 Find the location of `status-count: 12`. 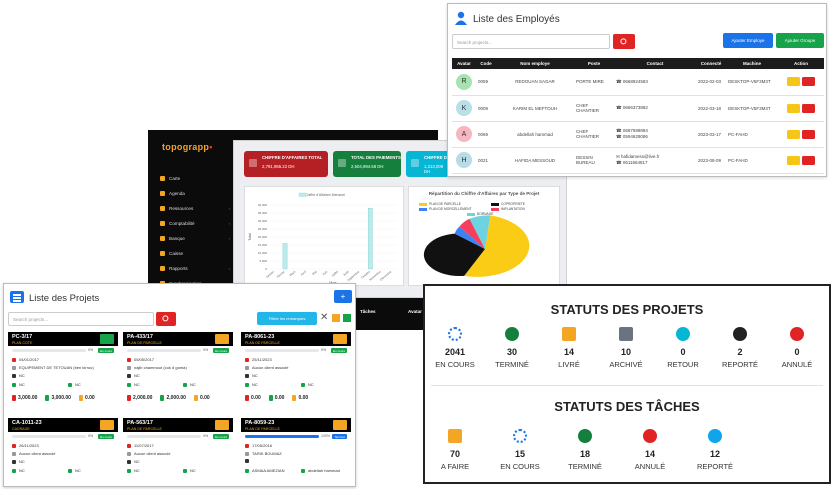

status-count: 12 is located at coordinates (714, 454).